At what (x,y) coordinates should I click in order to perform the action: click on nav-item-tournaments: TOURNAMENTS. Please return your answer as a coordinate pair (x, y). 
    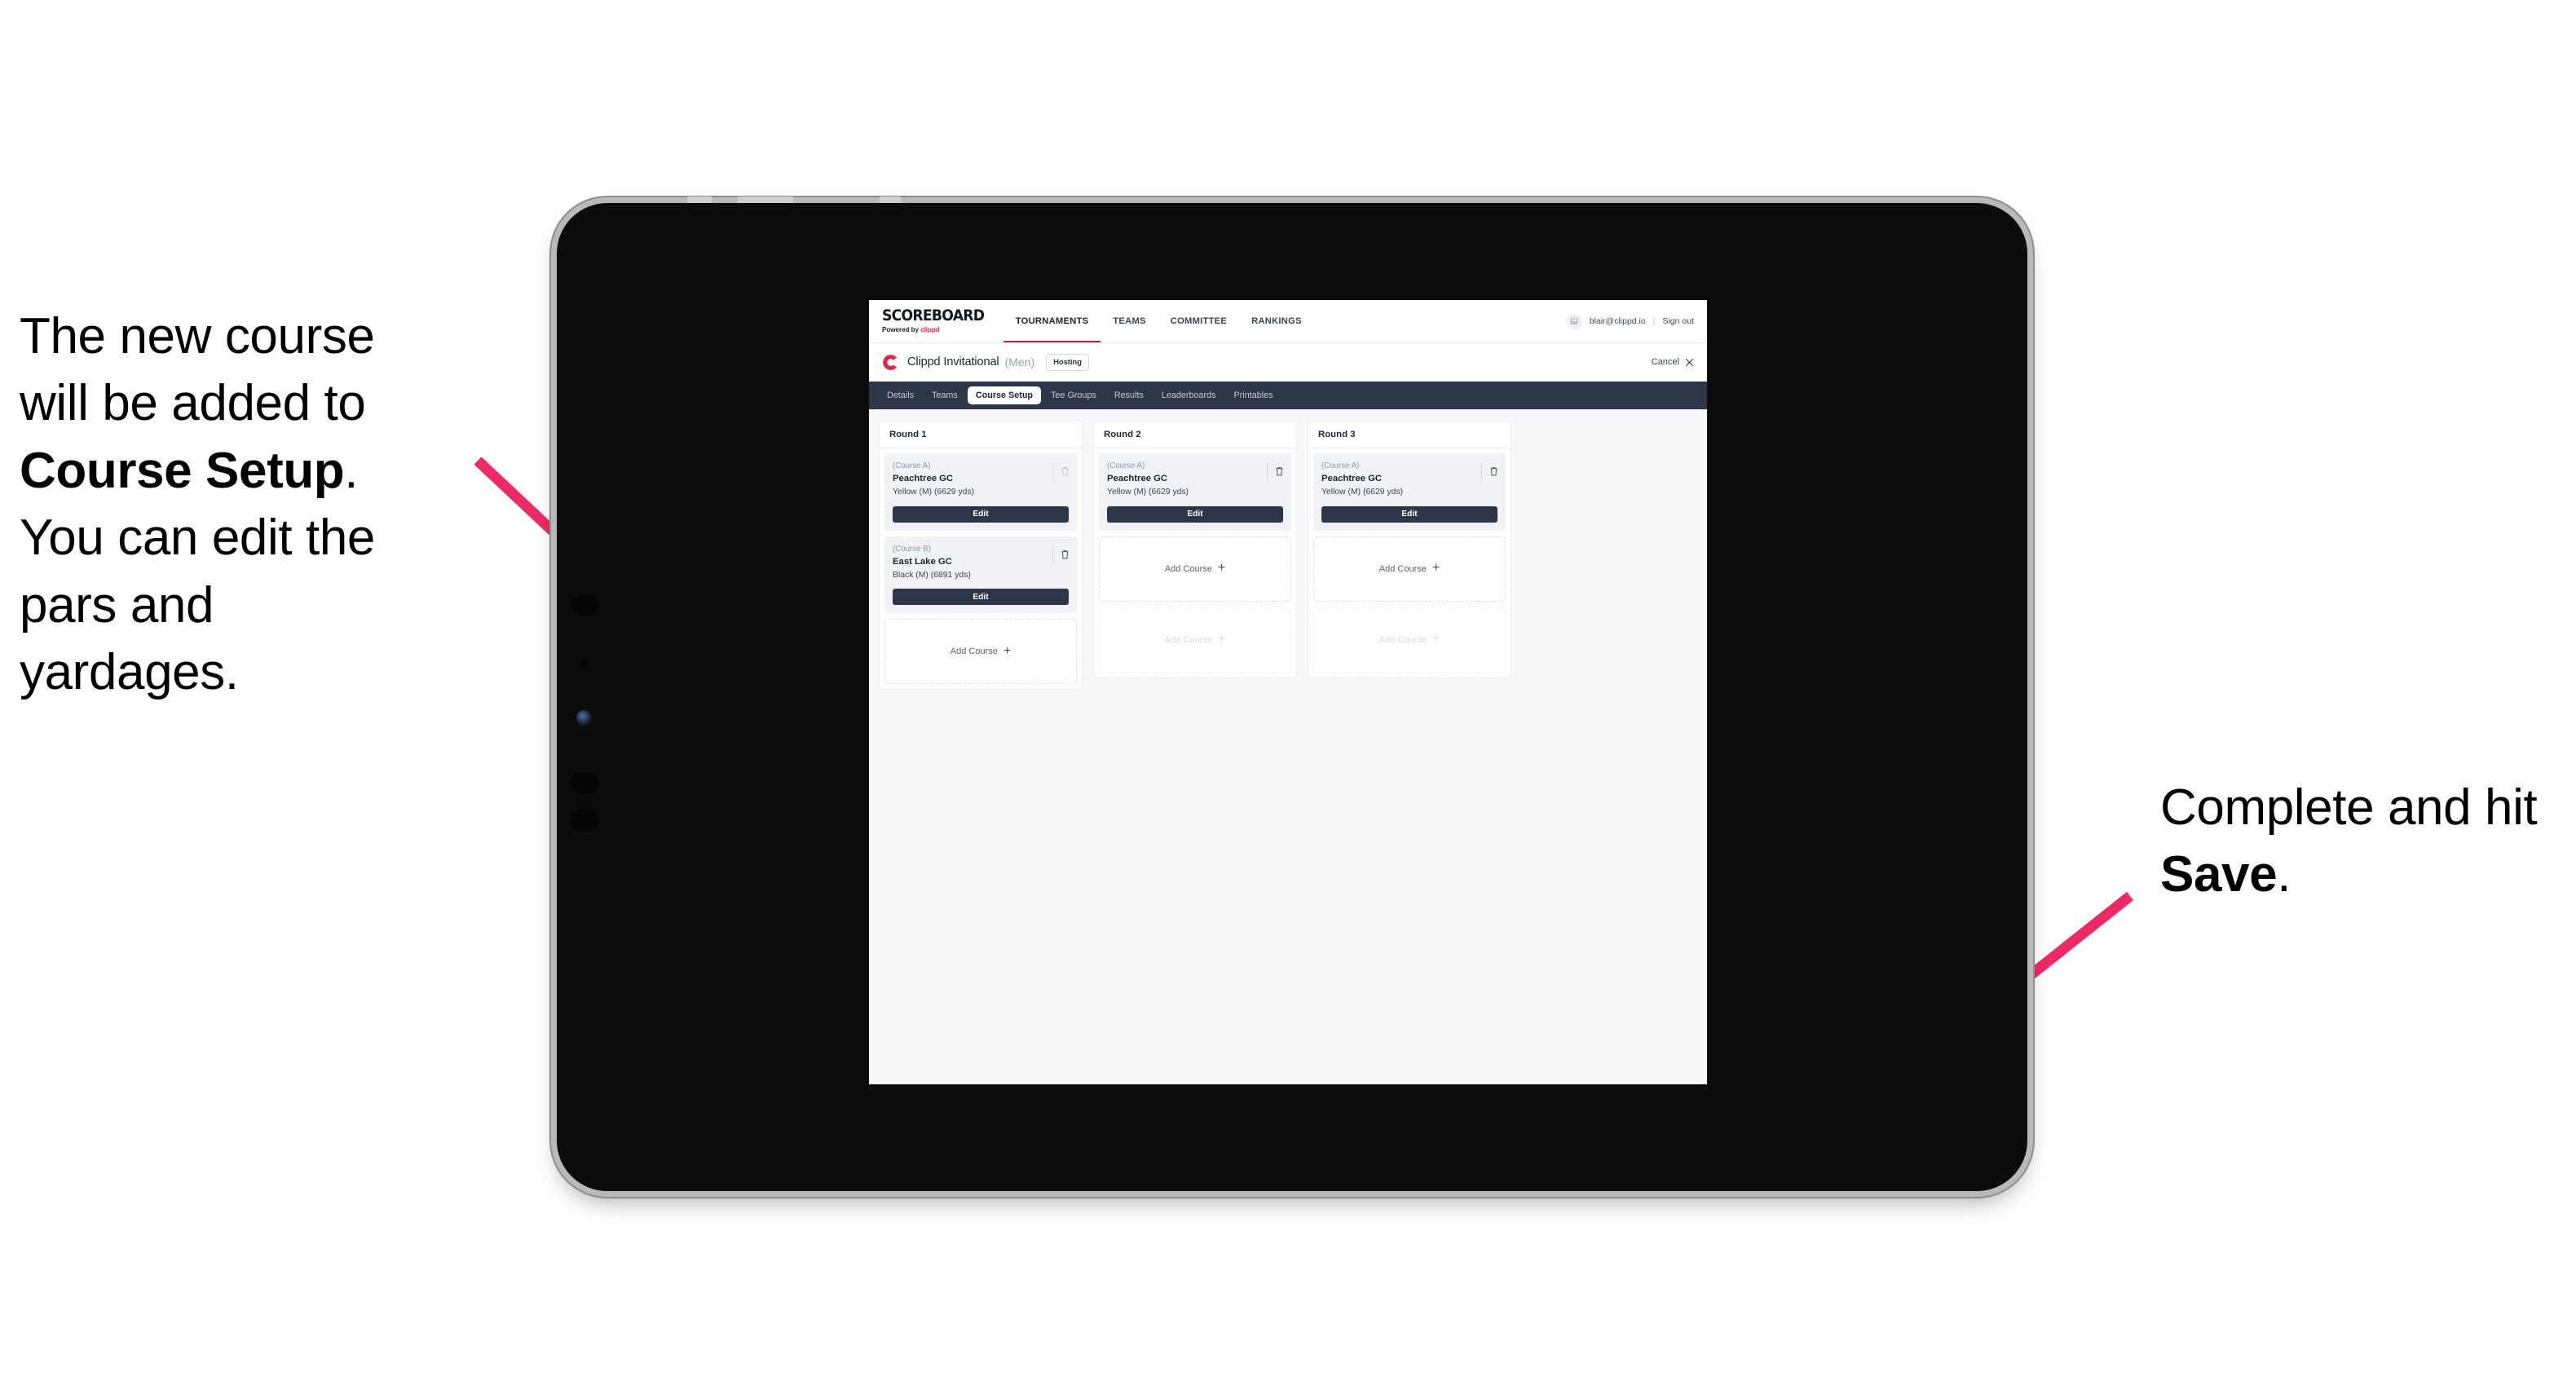
    Looking at the image, I should click on (1052, 321).